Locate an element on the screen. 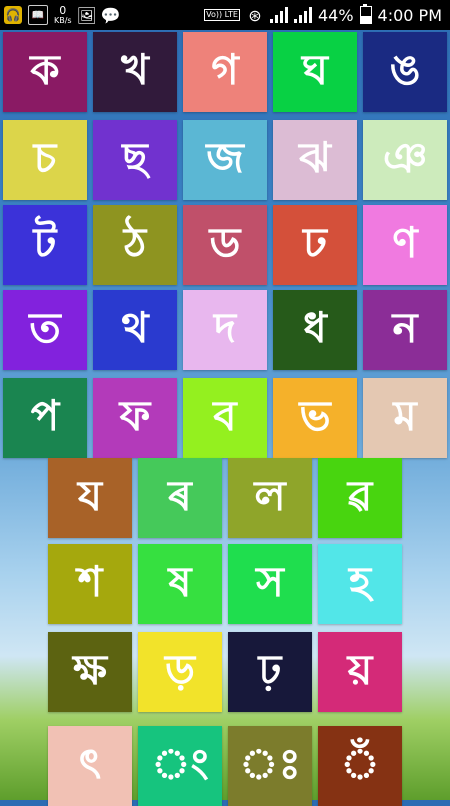 This screenshot has width=450, height=806. letter-tile: ঘ is located at coordinates (315, 72).